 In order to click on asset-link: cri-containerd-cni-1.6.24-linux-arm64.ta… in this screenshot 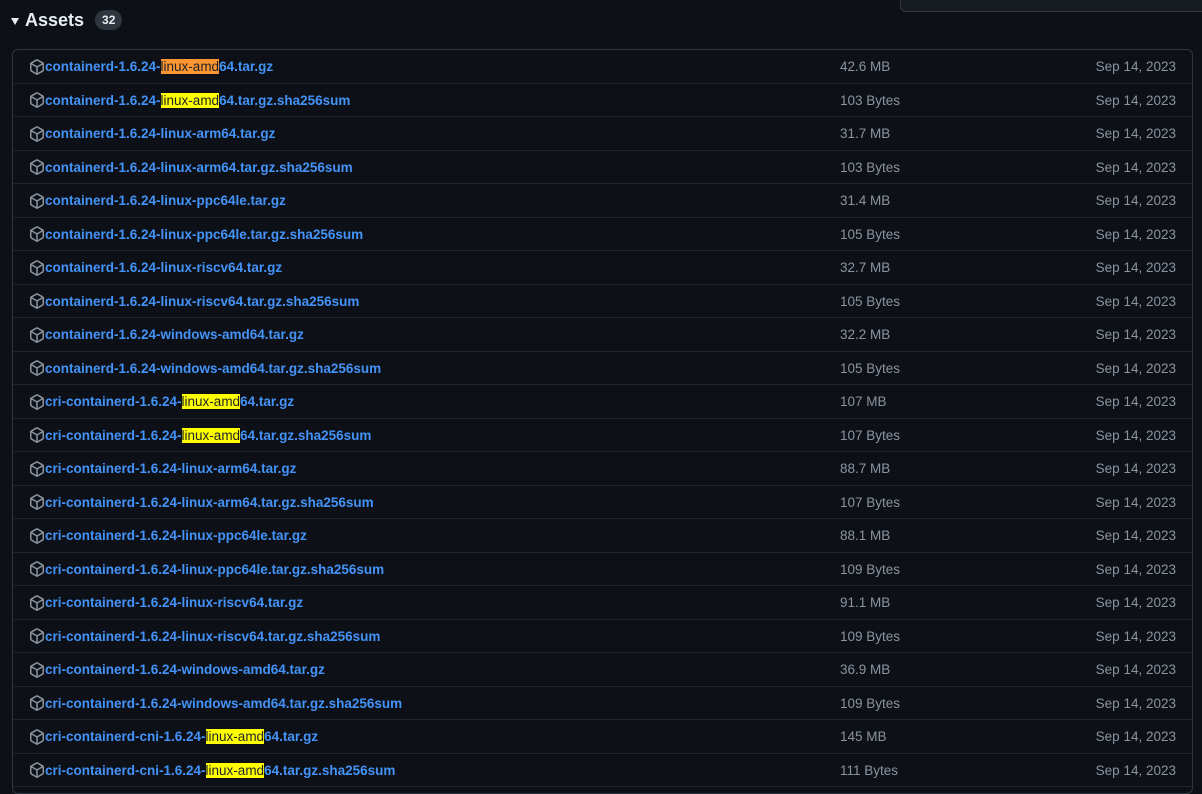, I will do `click(174, 790)`.